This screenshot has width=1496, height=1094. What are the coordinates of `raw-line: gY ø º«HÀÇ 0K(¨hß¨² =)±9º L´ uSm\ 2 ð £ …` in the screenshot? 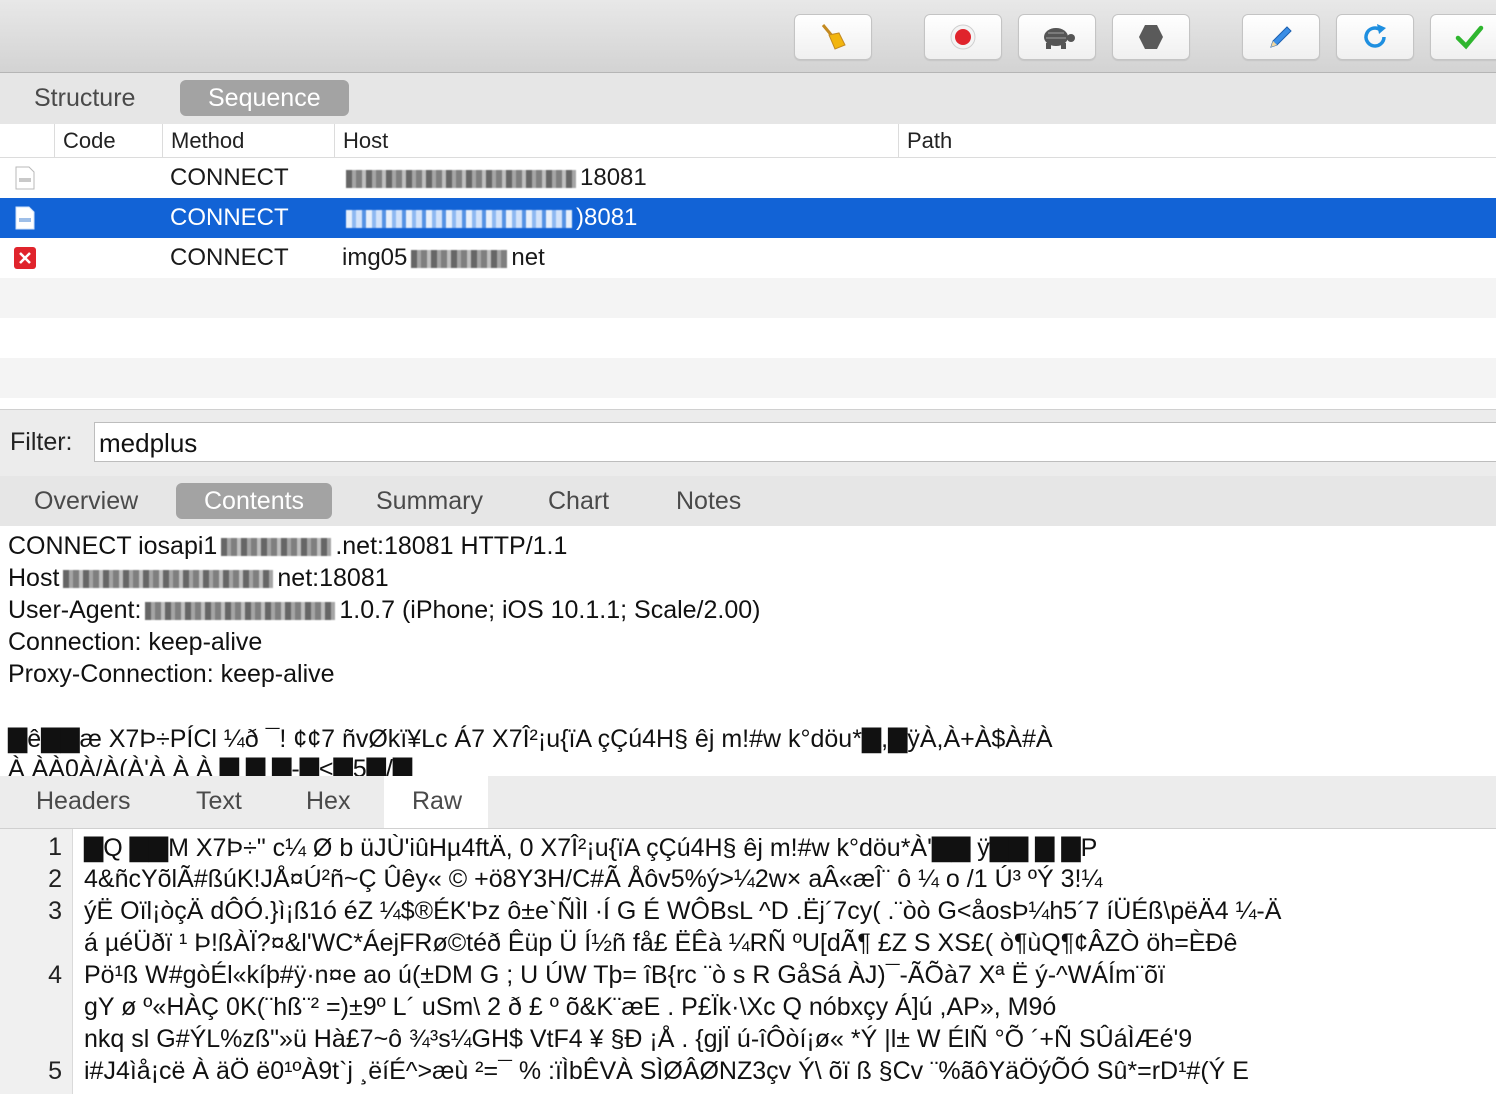 It's located at (570, 1007).